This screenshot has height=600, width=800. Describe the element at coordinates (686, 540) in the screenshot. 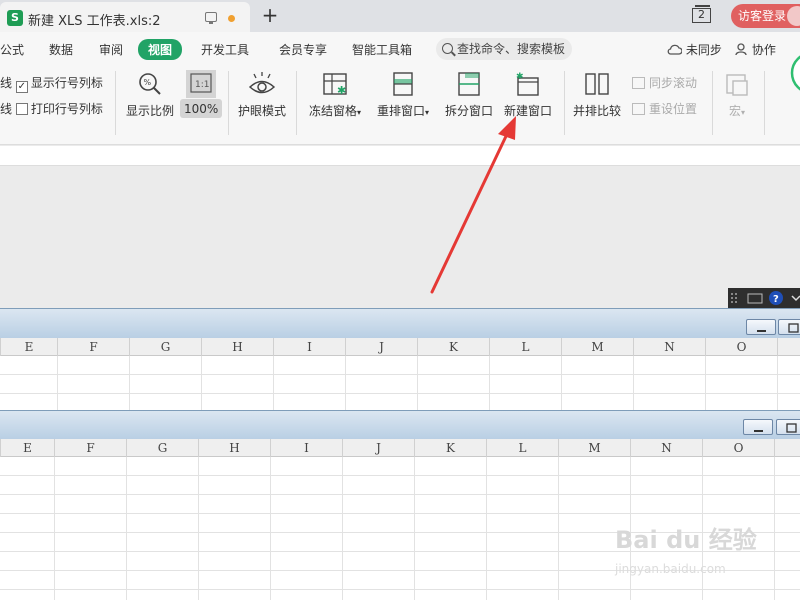

I see `watermark-logo: Bai du 经验` at that location.